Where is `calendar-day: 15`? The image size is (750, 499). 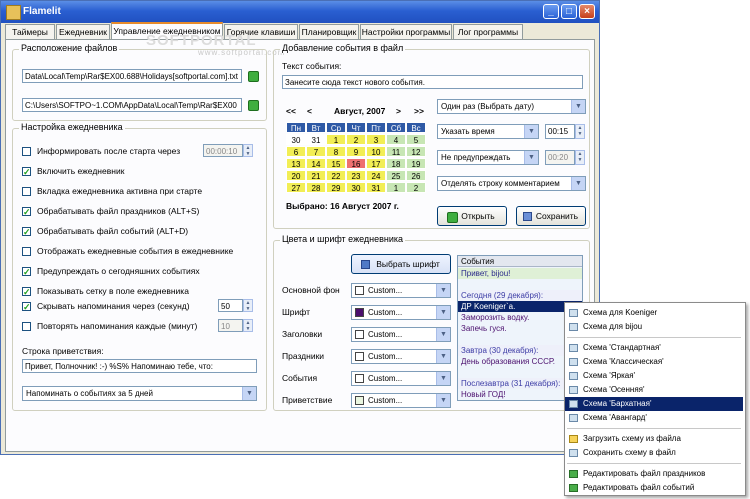 calendar-day: 15 is located at coordinates (336, 163).